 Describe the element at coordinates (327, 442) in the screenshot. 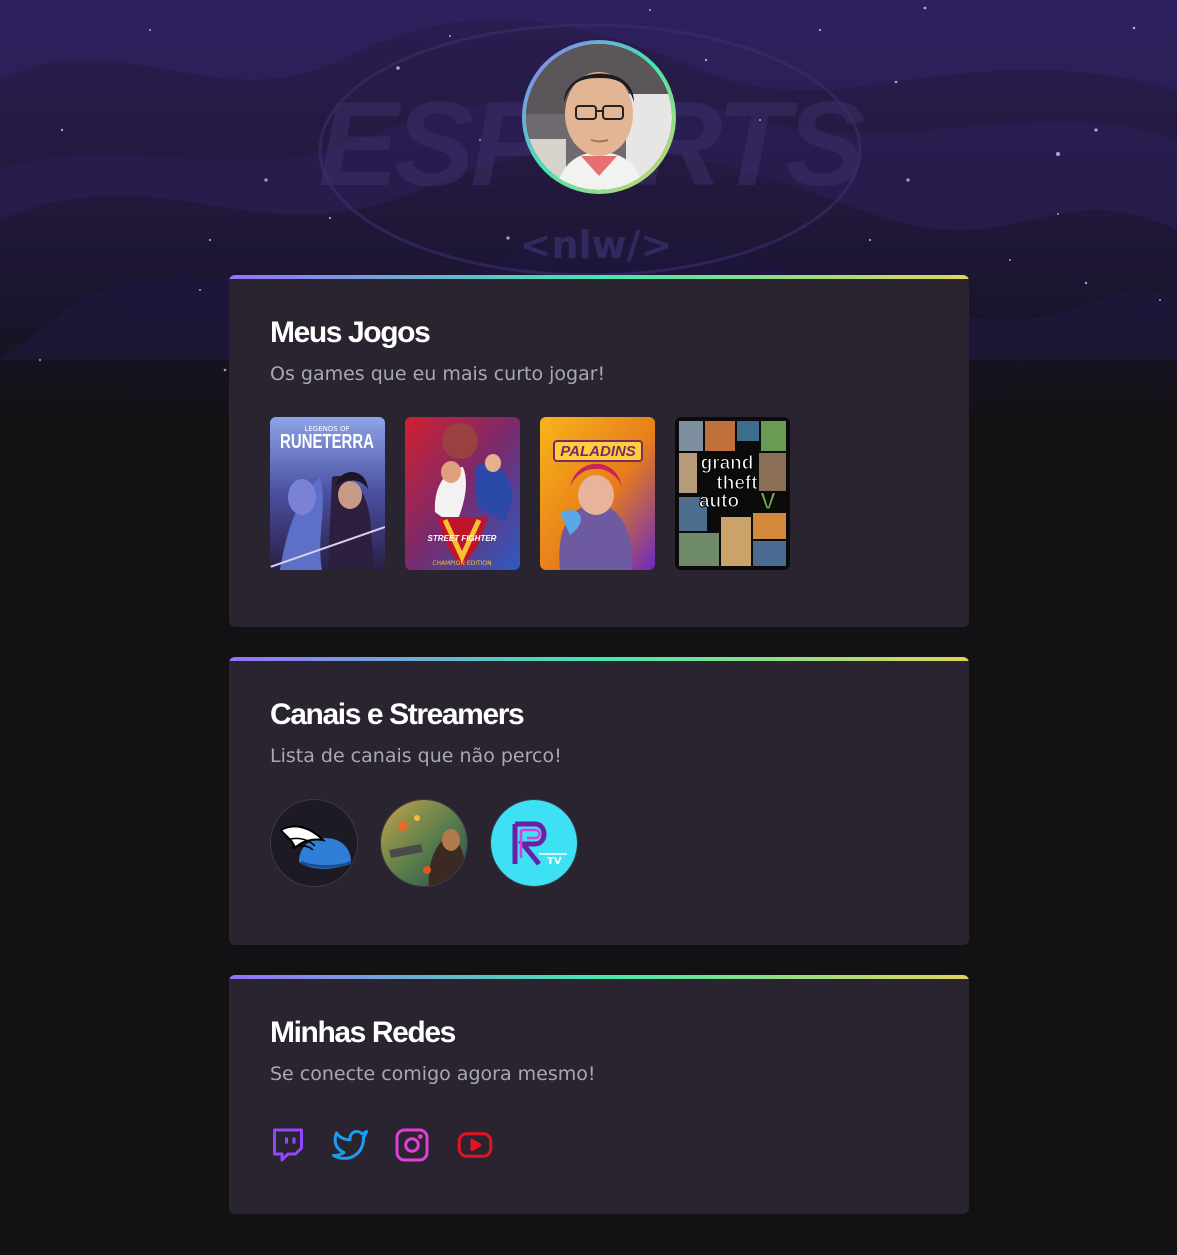

I see `svg-text: RUNETERRA` at that location.